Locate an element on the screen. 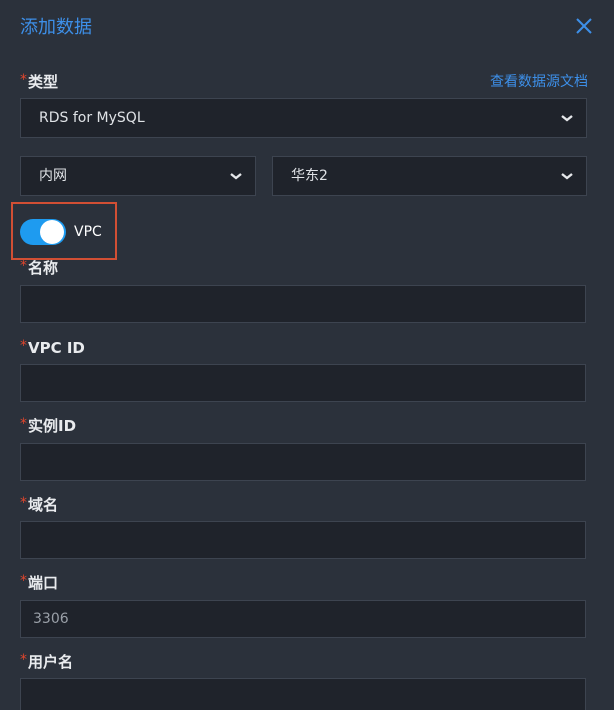  domain-input is located at coordinates (303, 540).